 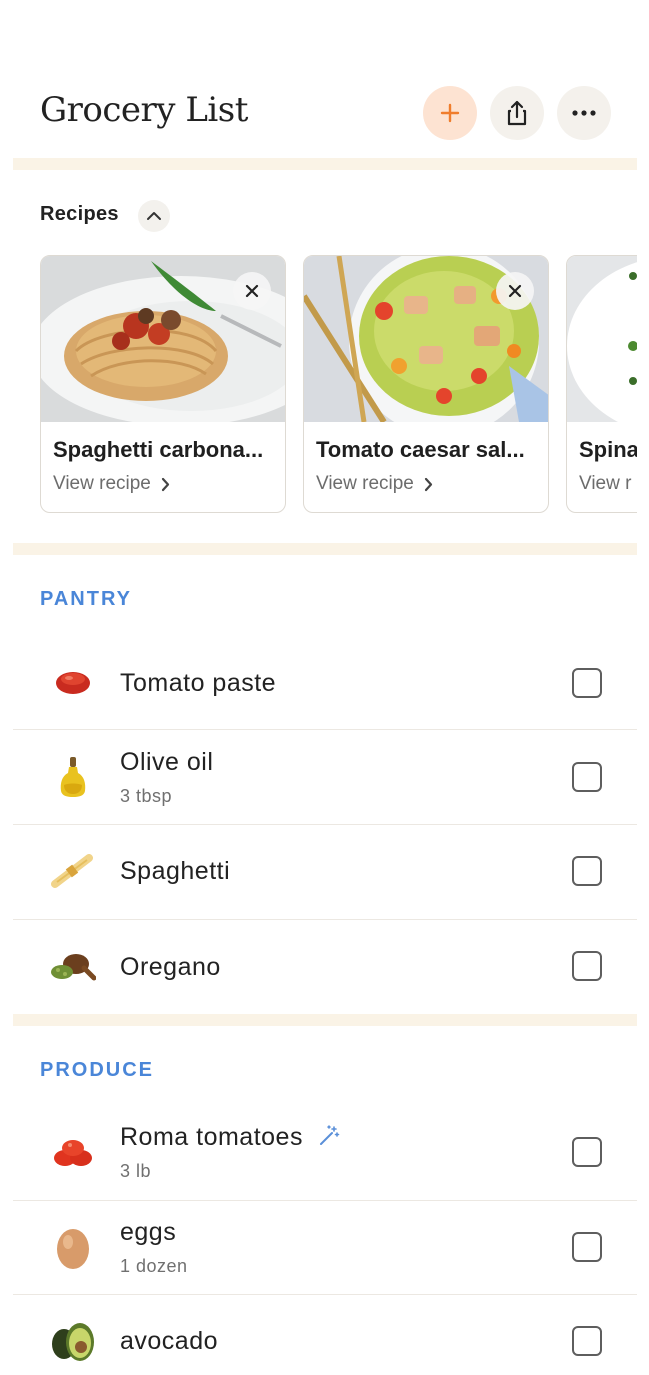 I want to click on item-name: Spaghetti, so click(x=175, y=871).